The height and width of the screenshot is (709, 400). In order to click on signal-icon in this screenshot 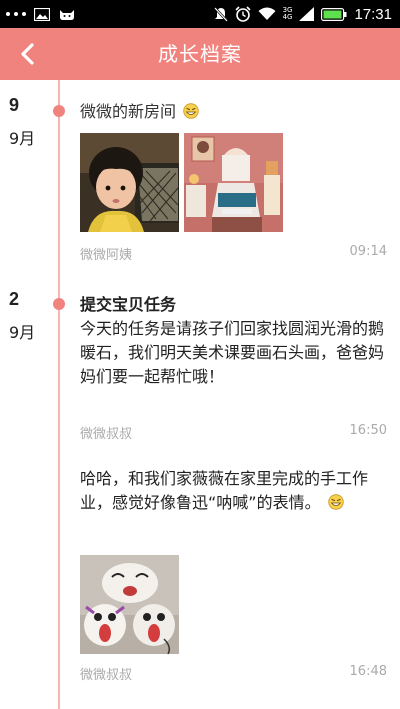, I will do `click(307, 14)`.